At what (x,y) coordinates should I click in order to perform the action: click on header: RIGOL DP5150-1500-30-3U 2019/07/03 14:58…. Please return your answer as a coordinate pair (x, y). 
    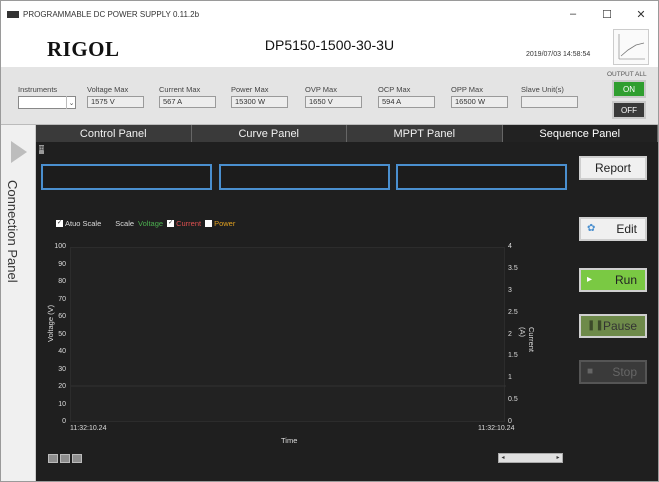
    Looking at the image, I should click on (329, 47).